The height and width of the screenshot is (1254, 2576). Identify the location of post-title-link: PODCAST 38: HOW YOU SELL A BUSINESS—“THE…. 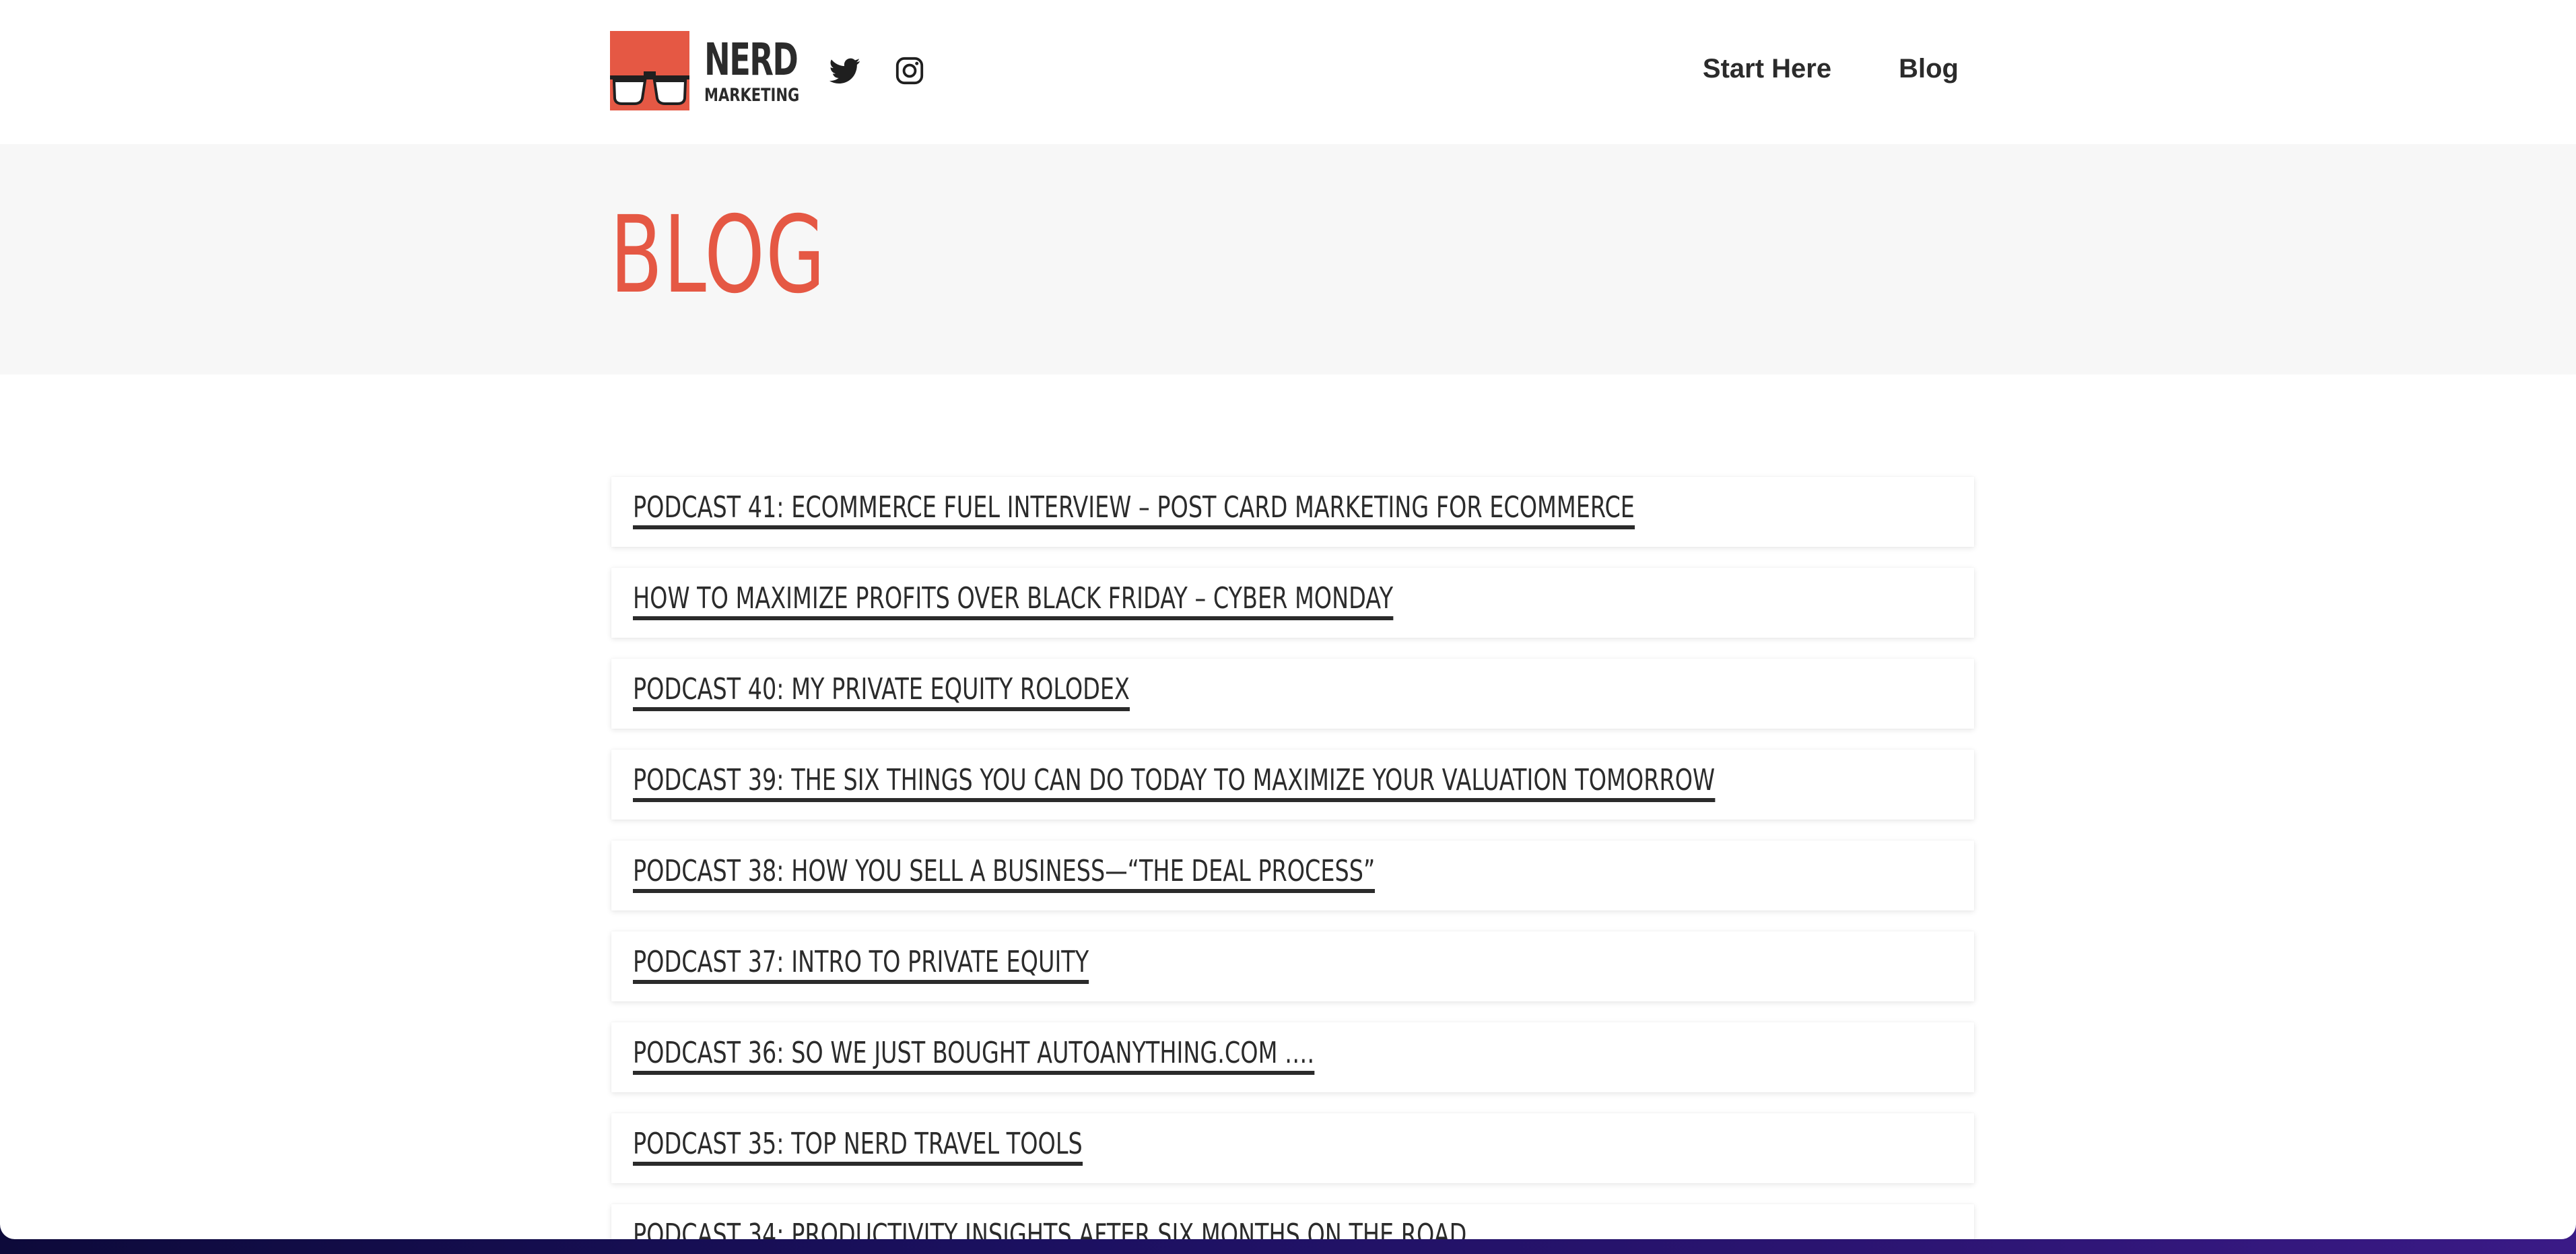
(1004, 874).